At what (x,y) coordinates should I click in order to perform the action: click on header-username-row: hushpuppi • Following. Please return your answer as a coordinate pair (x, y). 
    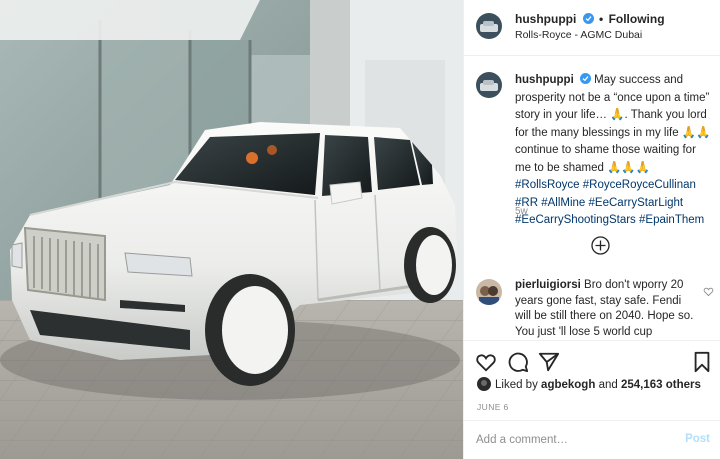
    Looking at the image, I should click on (590, 19).